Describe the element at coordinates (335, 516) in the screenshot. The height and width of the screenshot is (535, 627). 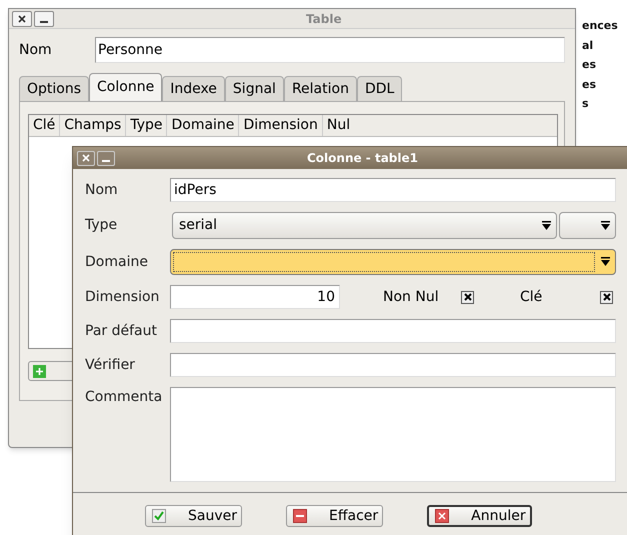
I see `dialog-button: Effacer` at that location.